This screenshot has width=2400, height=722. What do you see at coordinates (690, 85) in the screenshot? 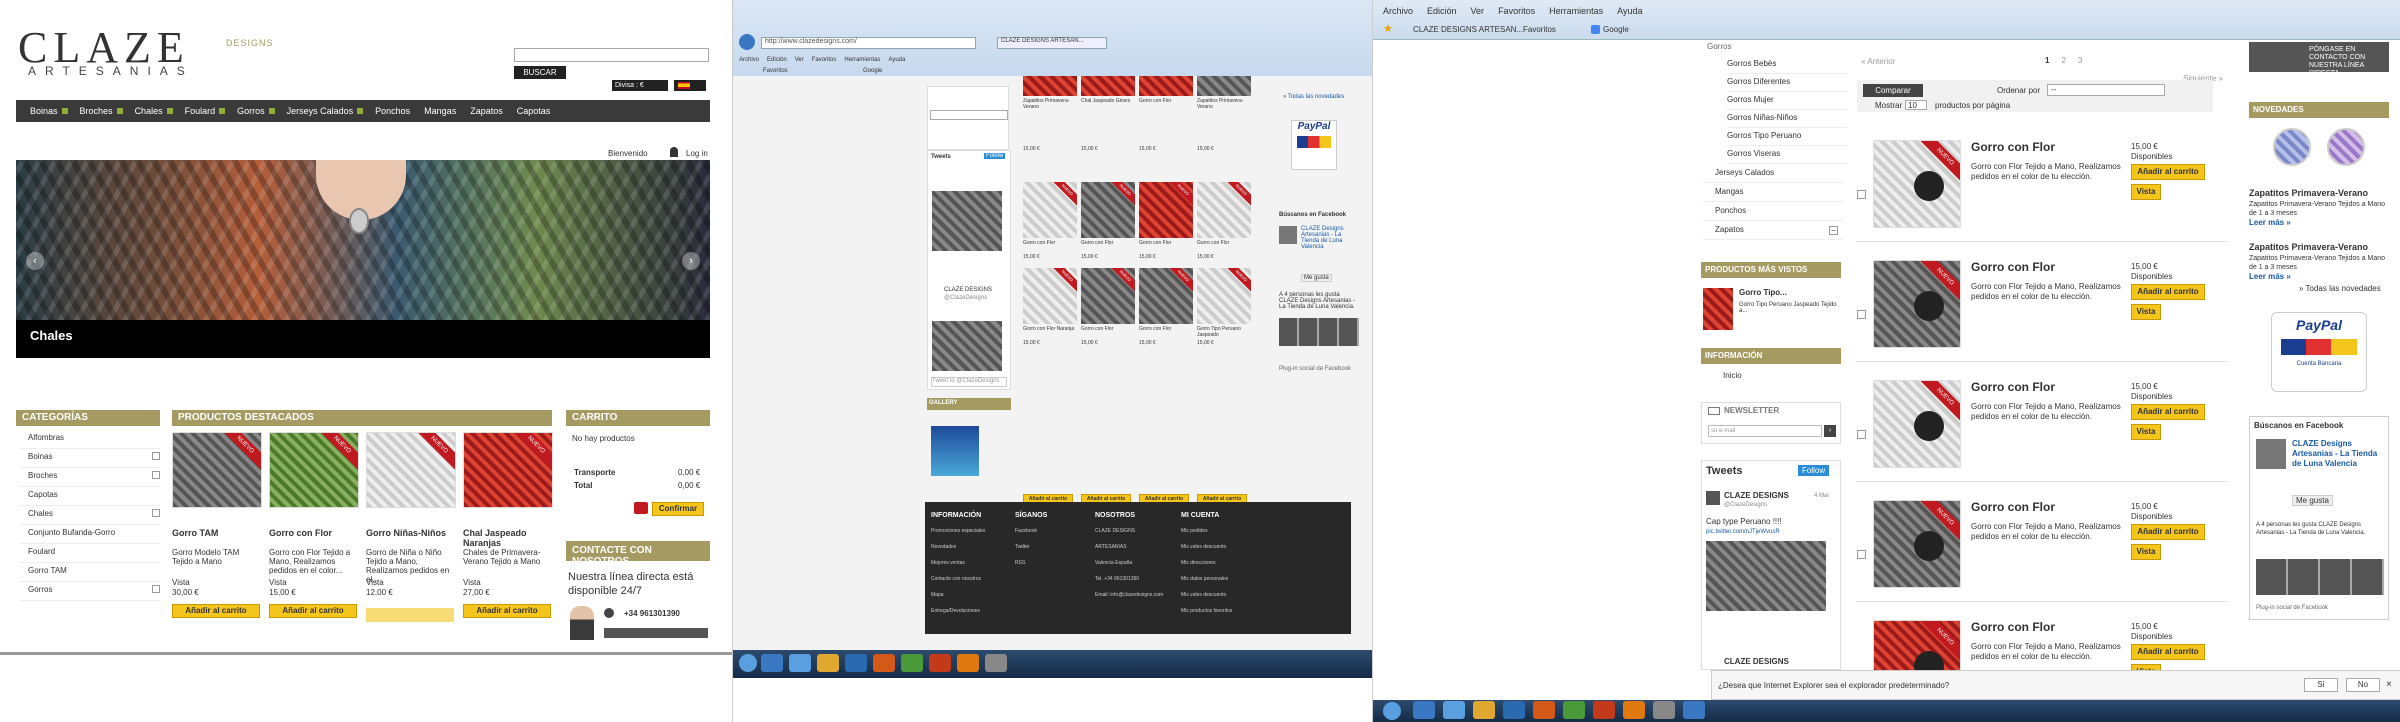
I see `language-select` at bounding box center [690, 85].